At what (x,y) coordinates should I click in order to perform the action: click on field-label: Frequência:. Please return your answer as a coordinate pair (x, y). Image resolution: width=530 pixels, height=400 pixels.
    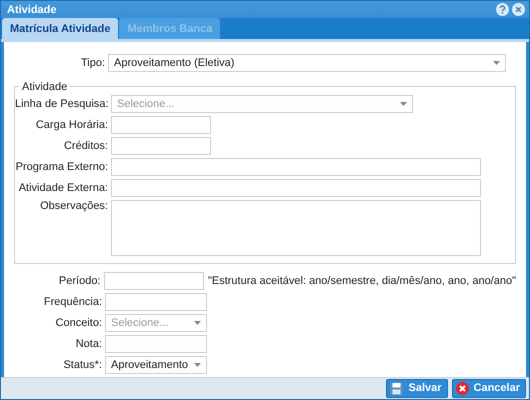
    Looking at the image, I should click on (72, 302).